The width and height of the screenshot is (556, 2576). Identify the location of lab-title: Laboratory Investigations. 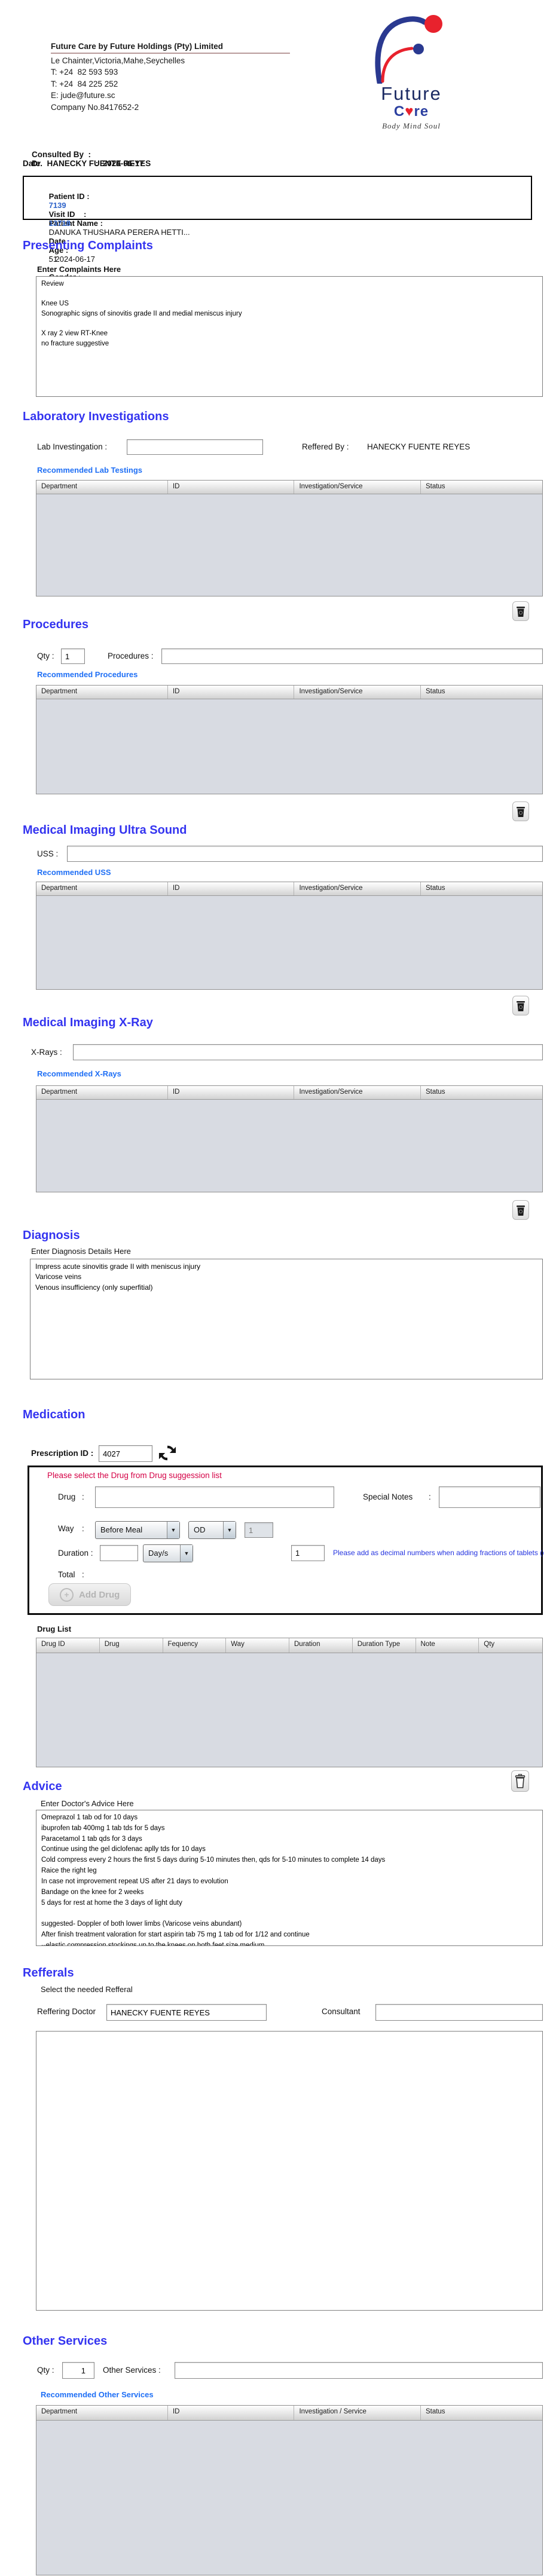
(96, 416).